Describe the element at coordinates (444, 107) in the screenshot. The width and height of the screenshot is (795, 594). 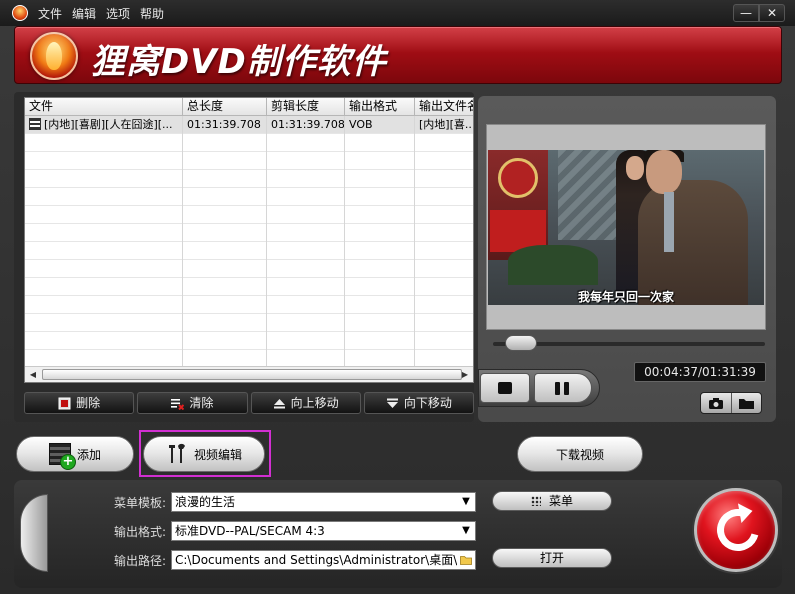
I see `column-header-output-filename: 输出文件名` at that location.